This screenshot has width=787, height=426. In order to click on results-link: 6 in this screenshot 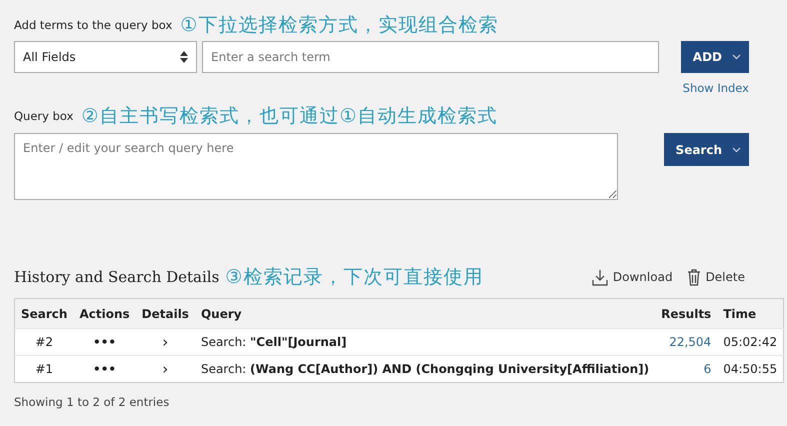, I will do `click(708, 369)`.